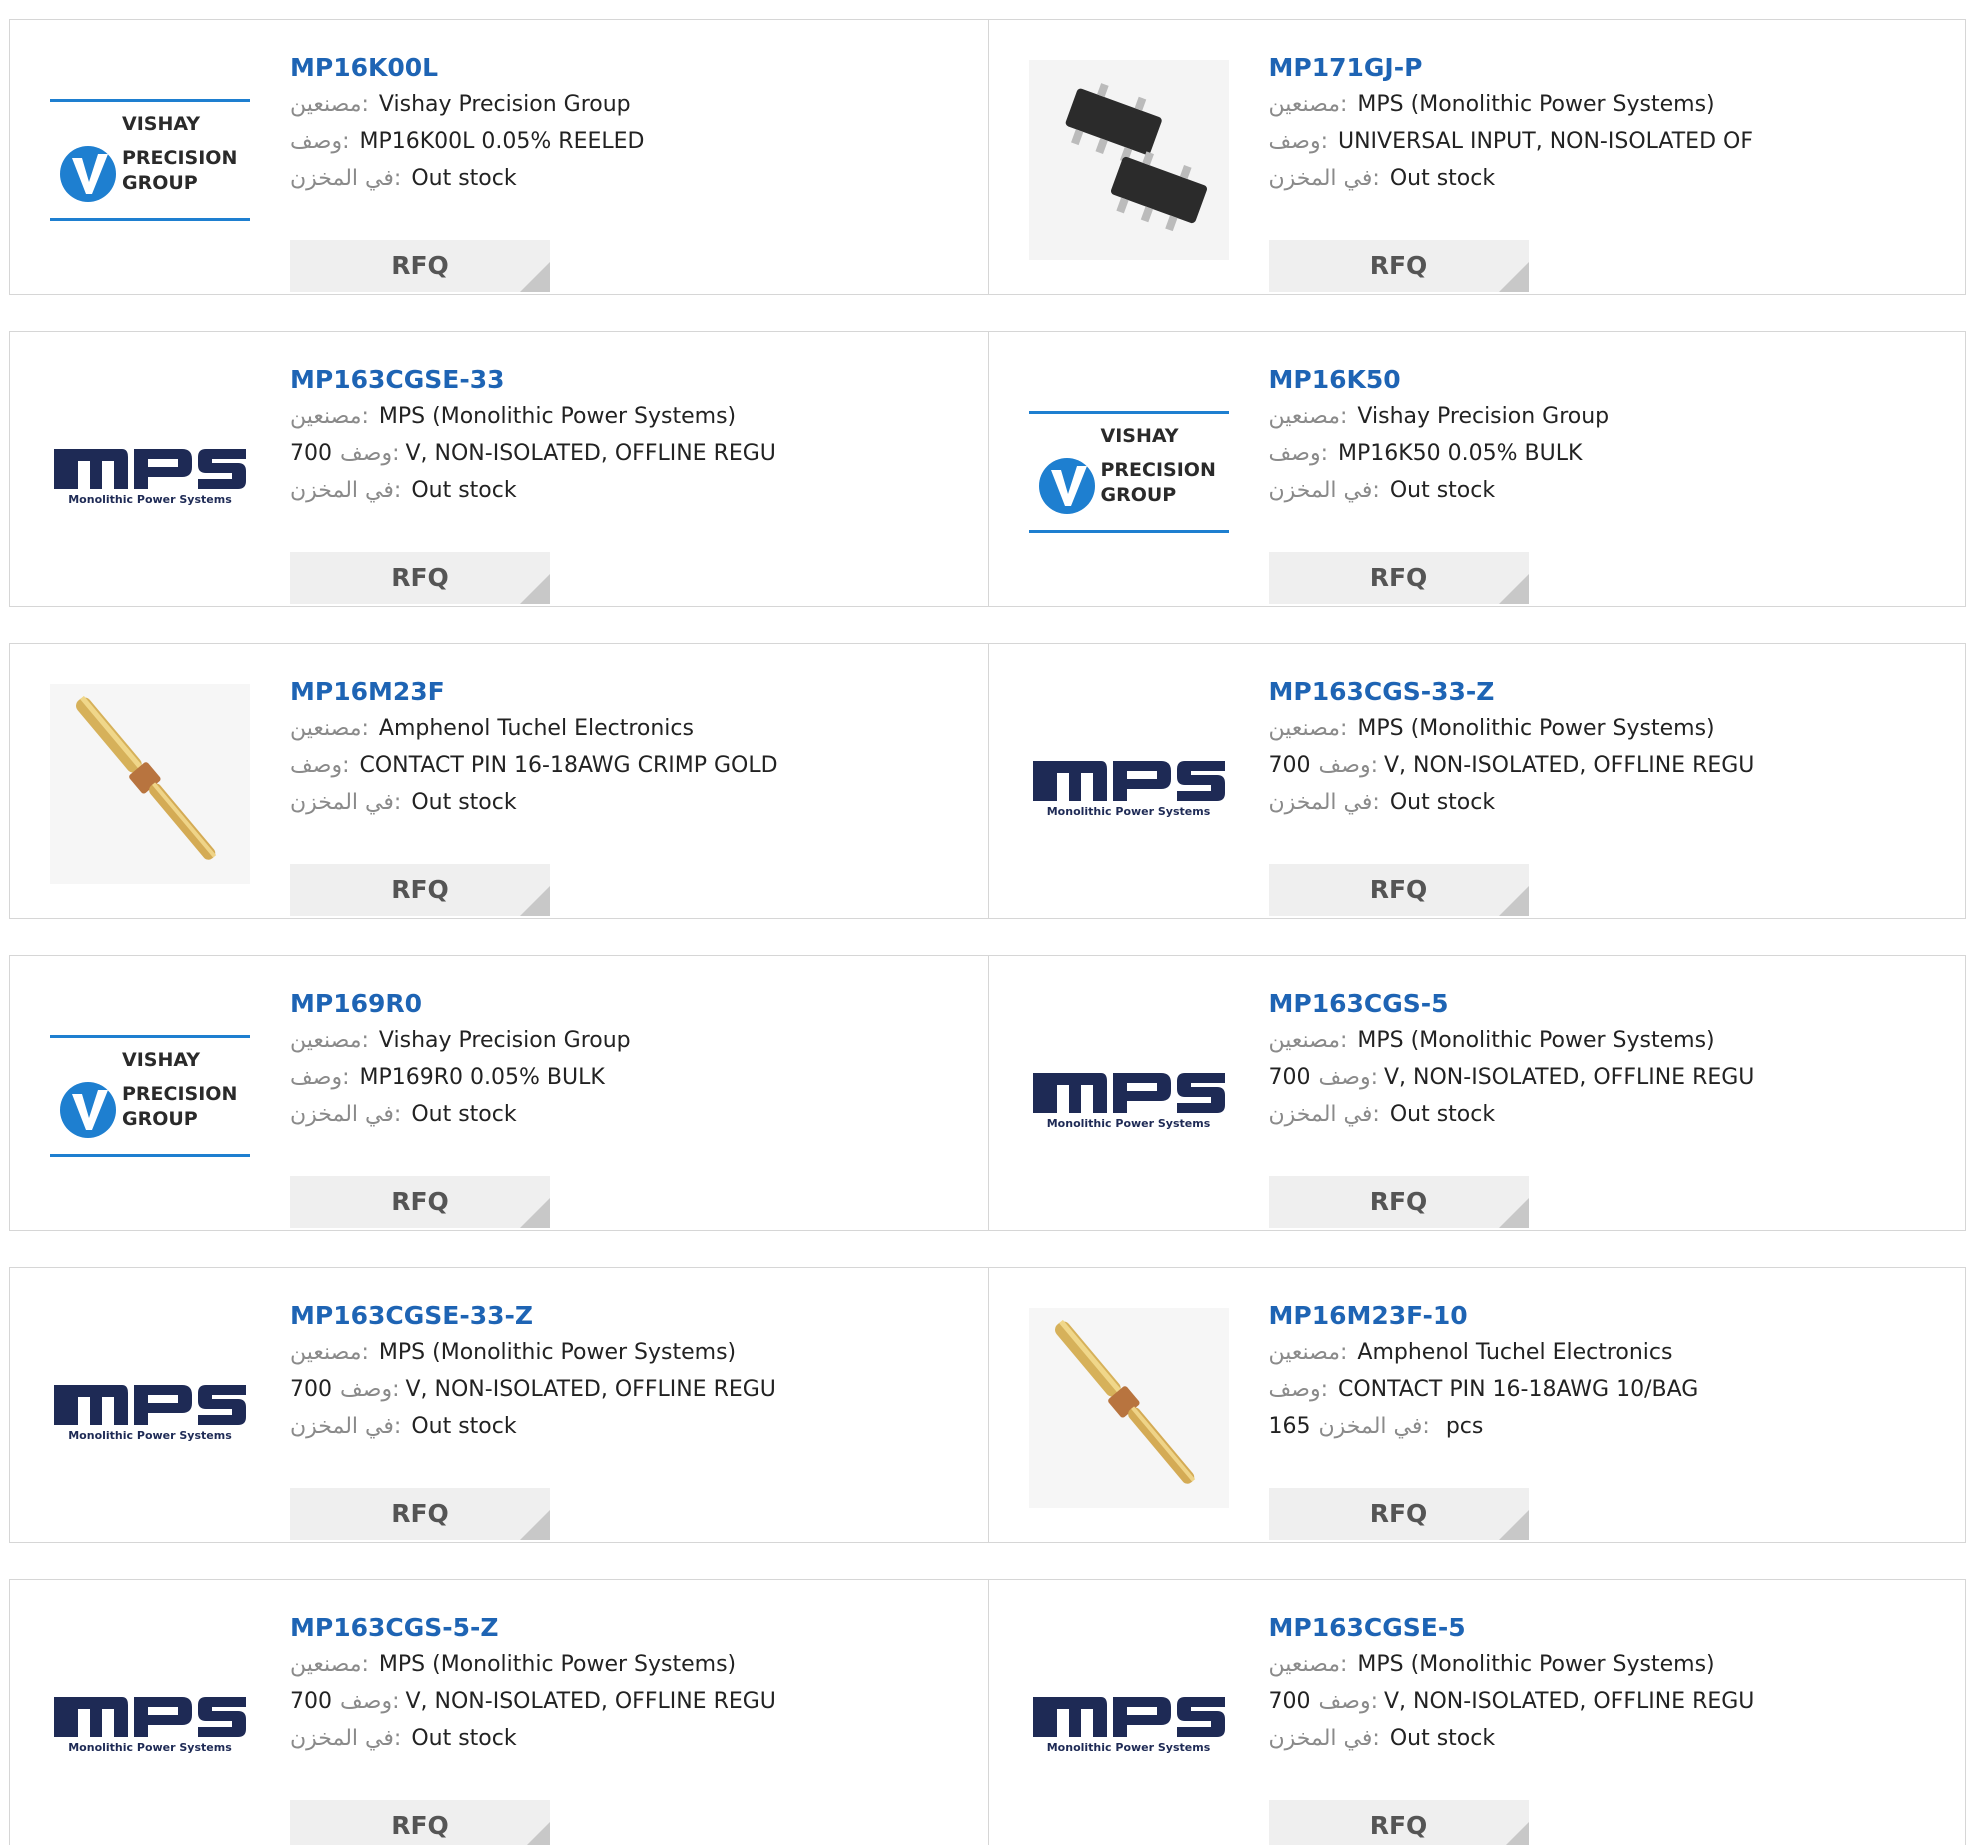 This screenshot has width=1969, height=1845. I want to click on vishay-logo-text: GROUP, so click(160, 183).